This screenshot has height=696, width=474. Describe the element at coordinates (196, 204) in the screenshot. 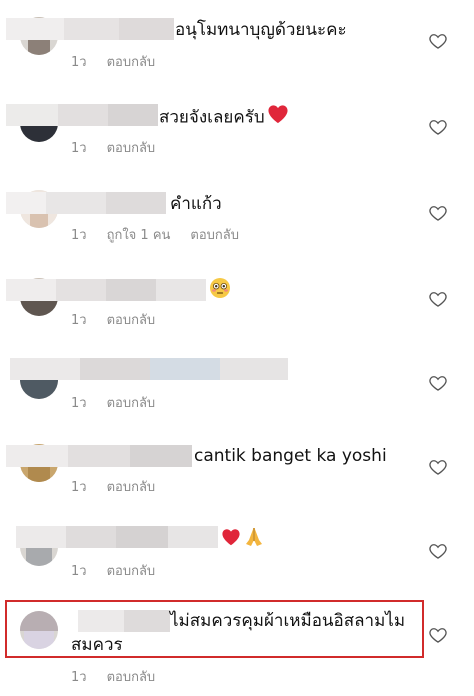

I see `comment-text: คำแก้ว` at that location.